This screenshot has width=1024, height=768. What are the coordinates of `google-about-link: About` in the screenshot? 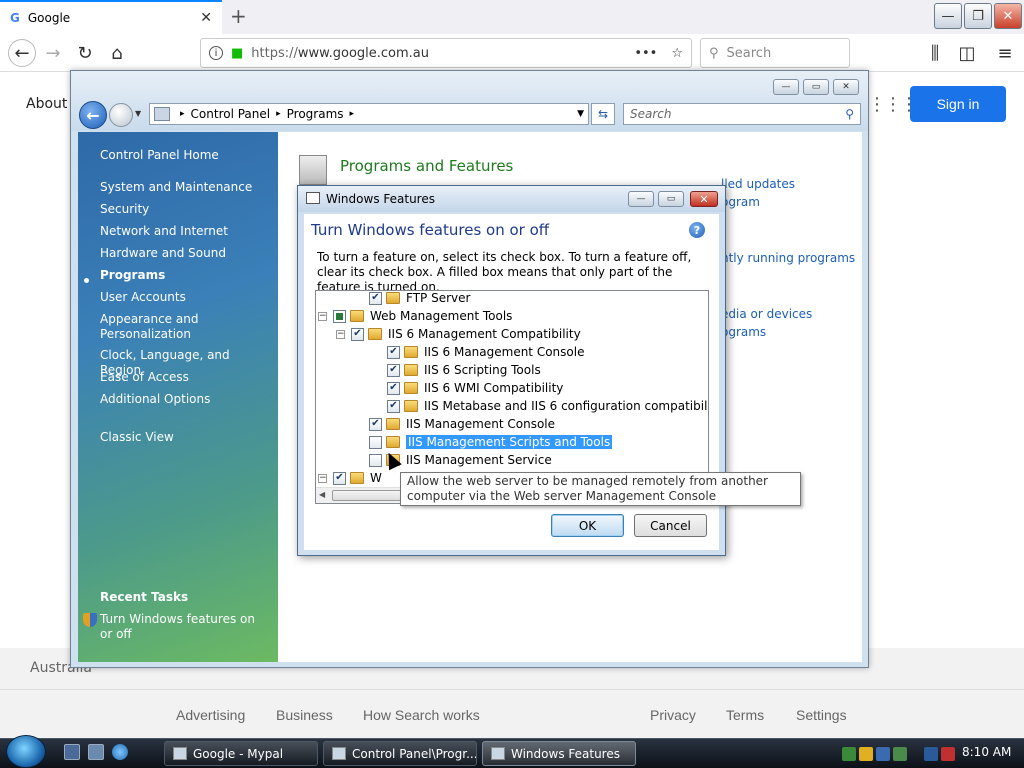 It's located at (46, 104).